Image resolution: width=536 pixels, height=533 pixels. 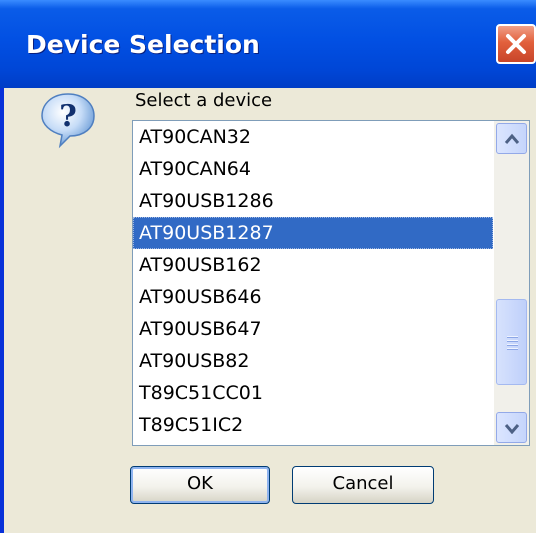 What do you see at coordinates (511, 283) in the screenshot?
I see `vertical-scrollbar` at bounding box center [511, 283].